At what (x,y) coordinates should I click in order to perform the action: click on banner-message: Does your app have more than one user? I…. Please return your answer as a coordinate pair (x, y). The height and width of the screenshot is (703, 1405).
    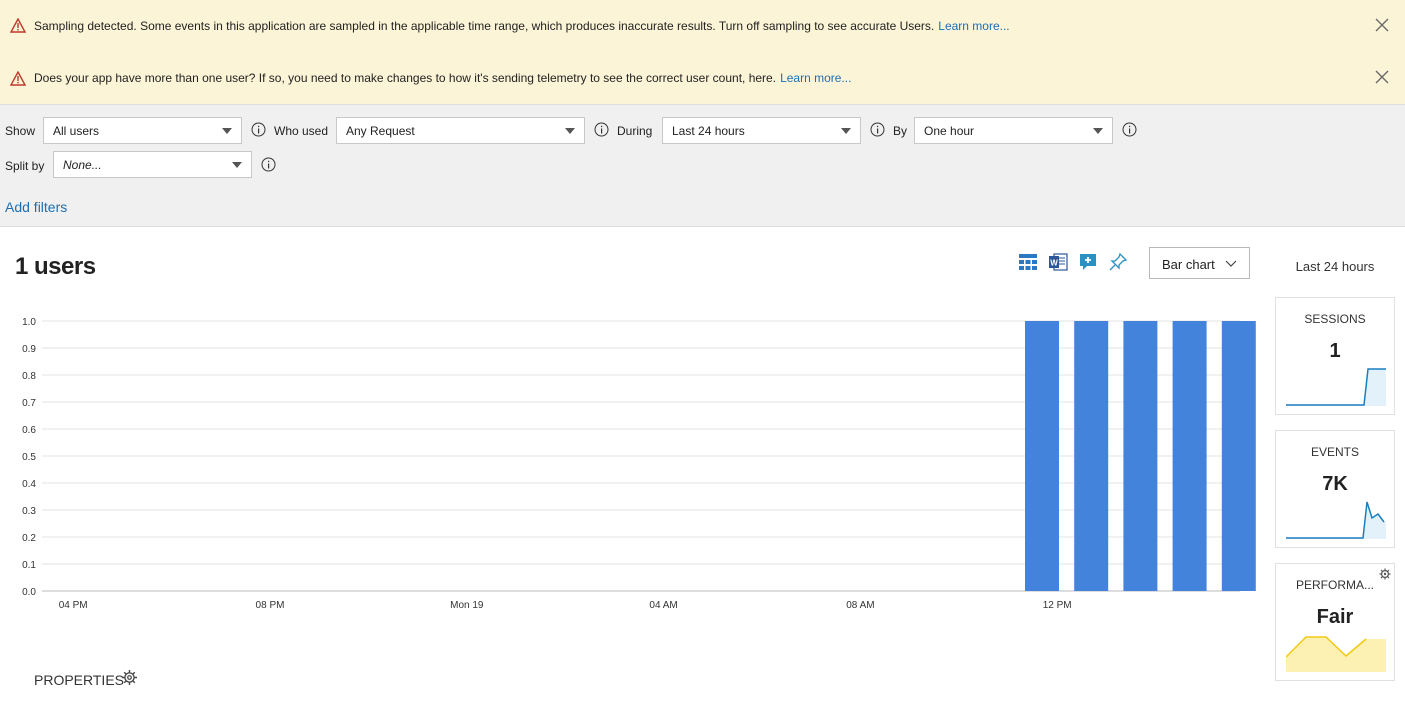
    Looking at the image, I should click on (443, 78).